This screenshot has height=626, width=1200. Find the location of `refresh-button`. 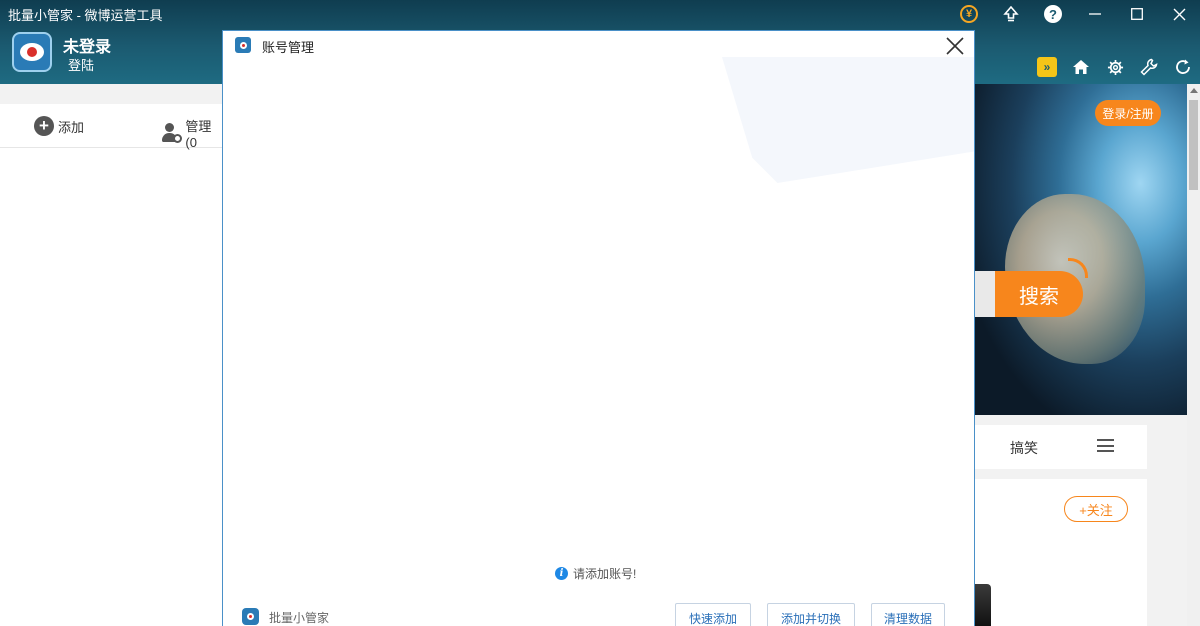

refresh-button is located at coordinates (1183, 67).